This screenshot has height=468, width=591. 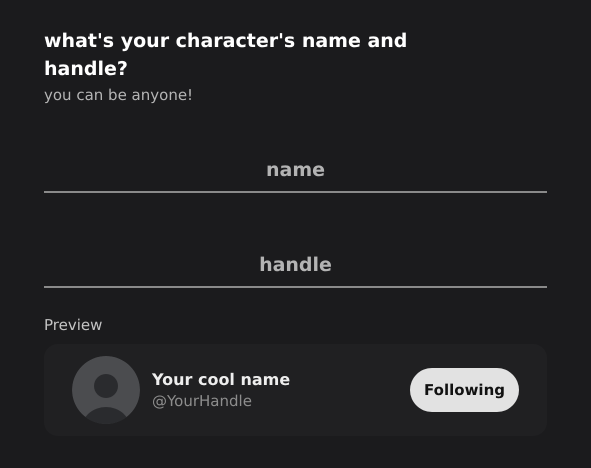 I want to click on user-handle: @YourHandle, so click(x=202, y=401).